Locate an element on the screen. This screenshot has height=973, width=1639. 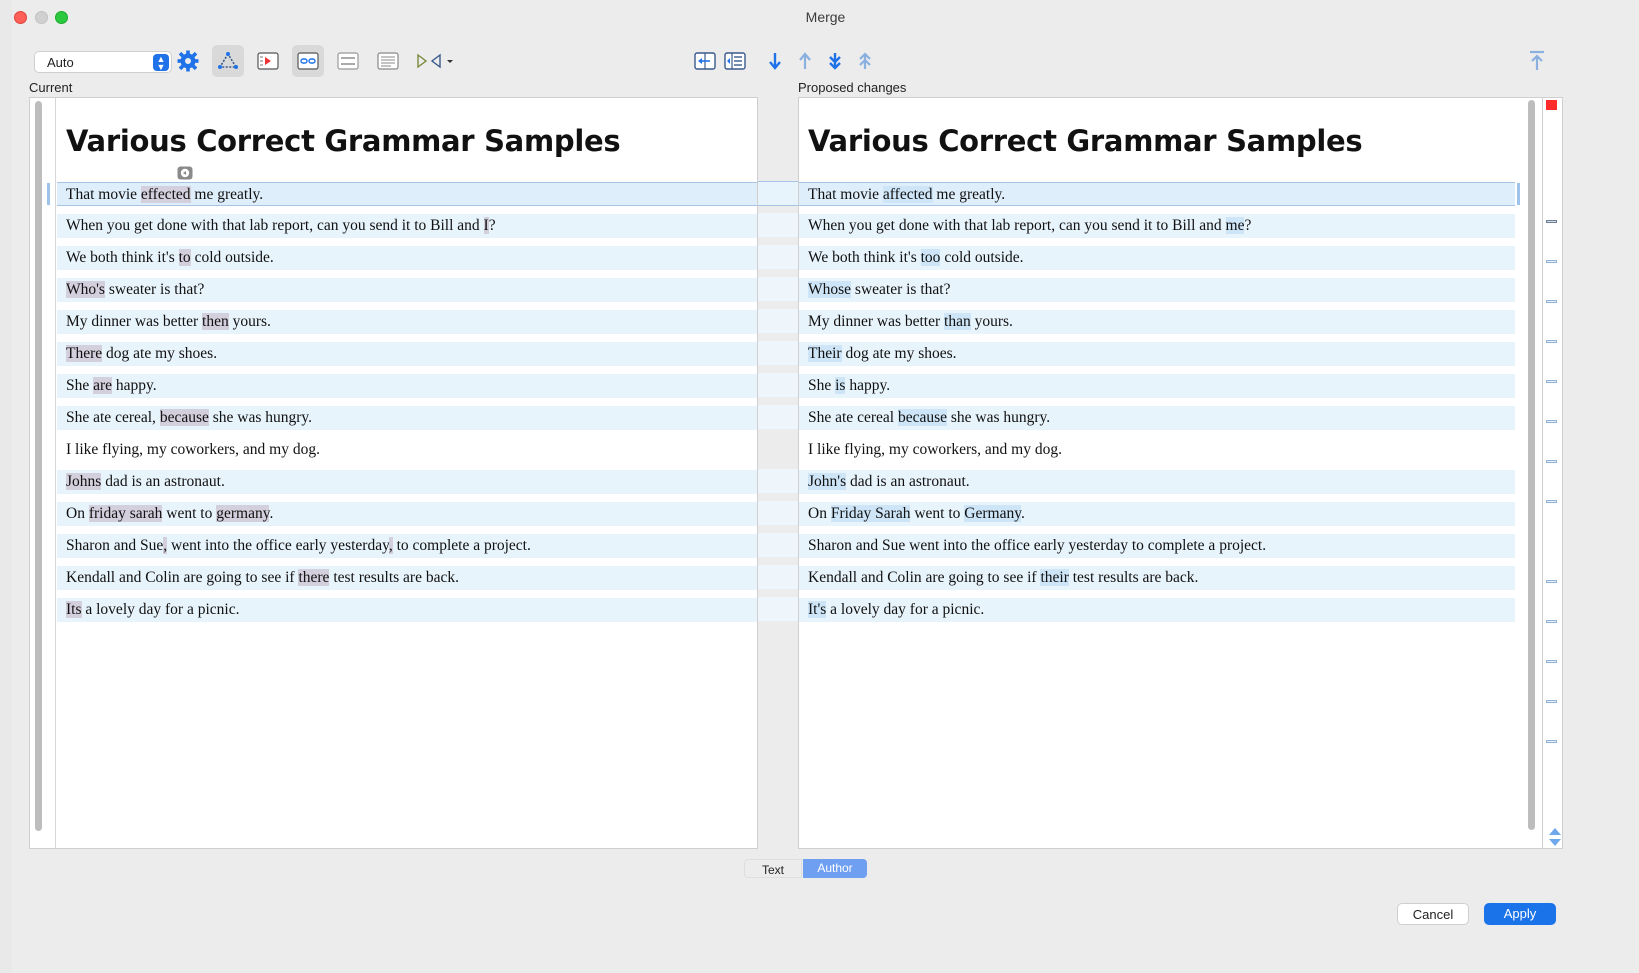
three-way-button is located at coordinates (228, 61).